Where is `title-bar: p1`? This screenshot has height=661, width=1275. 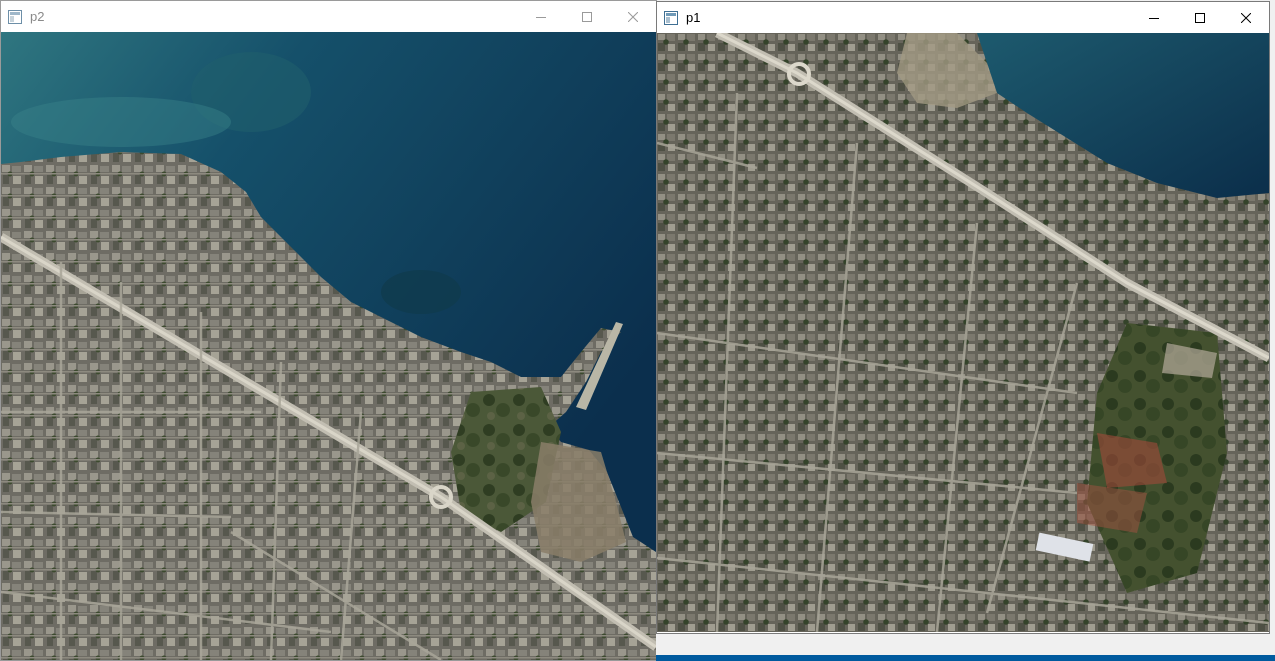 title-bar: p1 is located at coordinates (963, 17).